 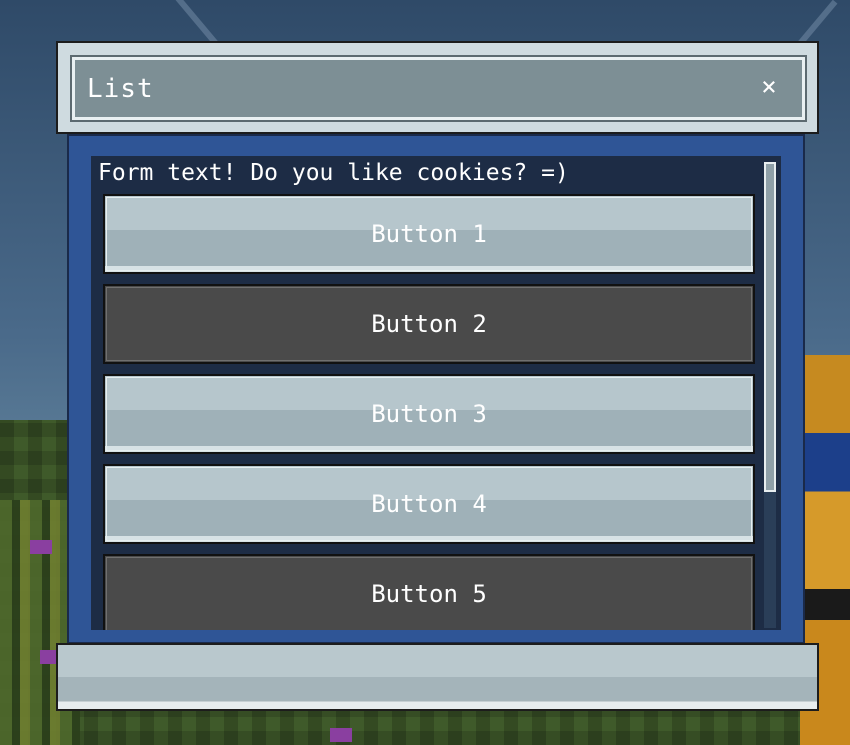 I want to click on form-button-4: Button 4, so click(x=429, y=504).